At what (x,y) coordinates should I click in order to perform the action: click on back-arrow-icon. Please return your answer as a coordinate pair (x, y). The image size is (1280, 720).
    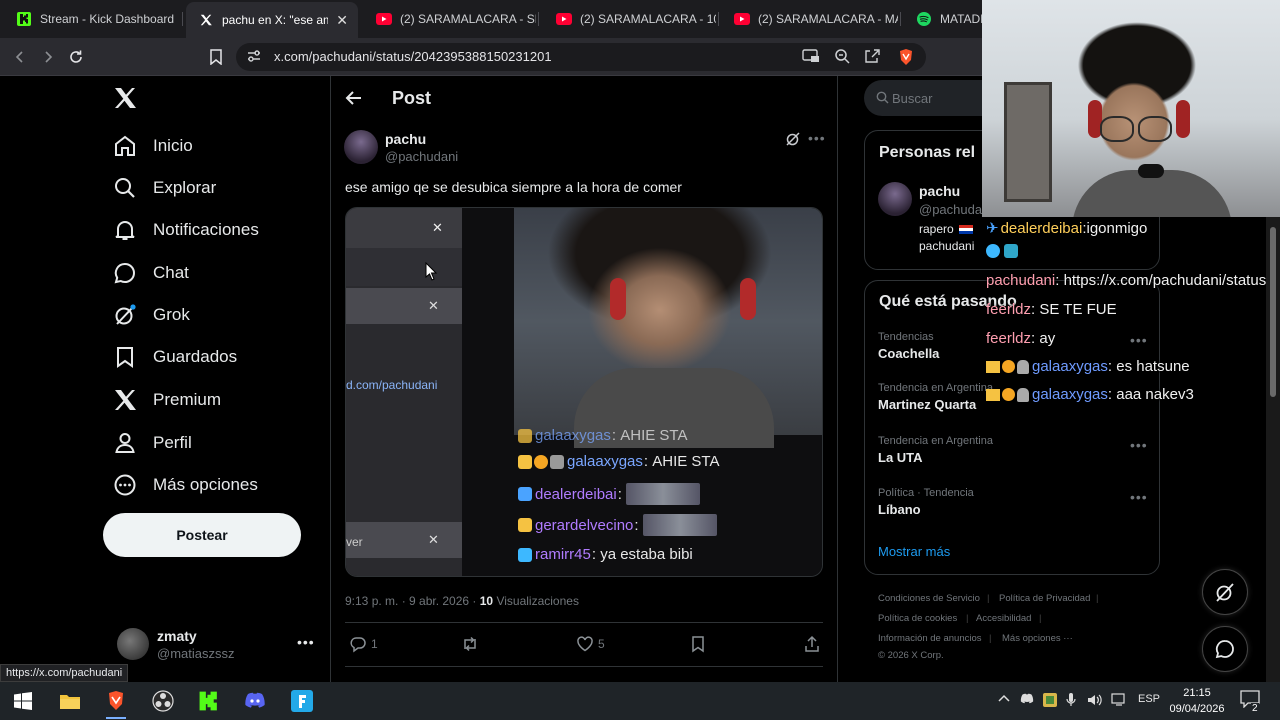
    Looking at the image, I should click on (354, 98).